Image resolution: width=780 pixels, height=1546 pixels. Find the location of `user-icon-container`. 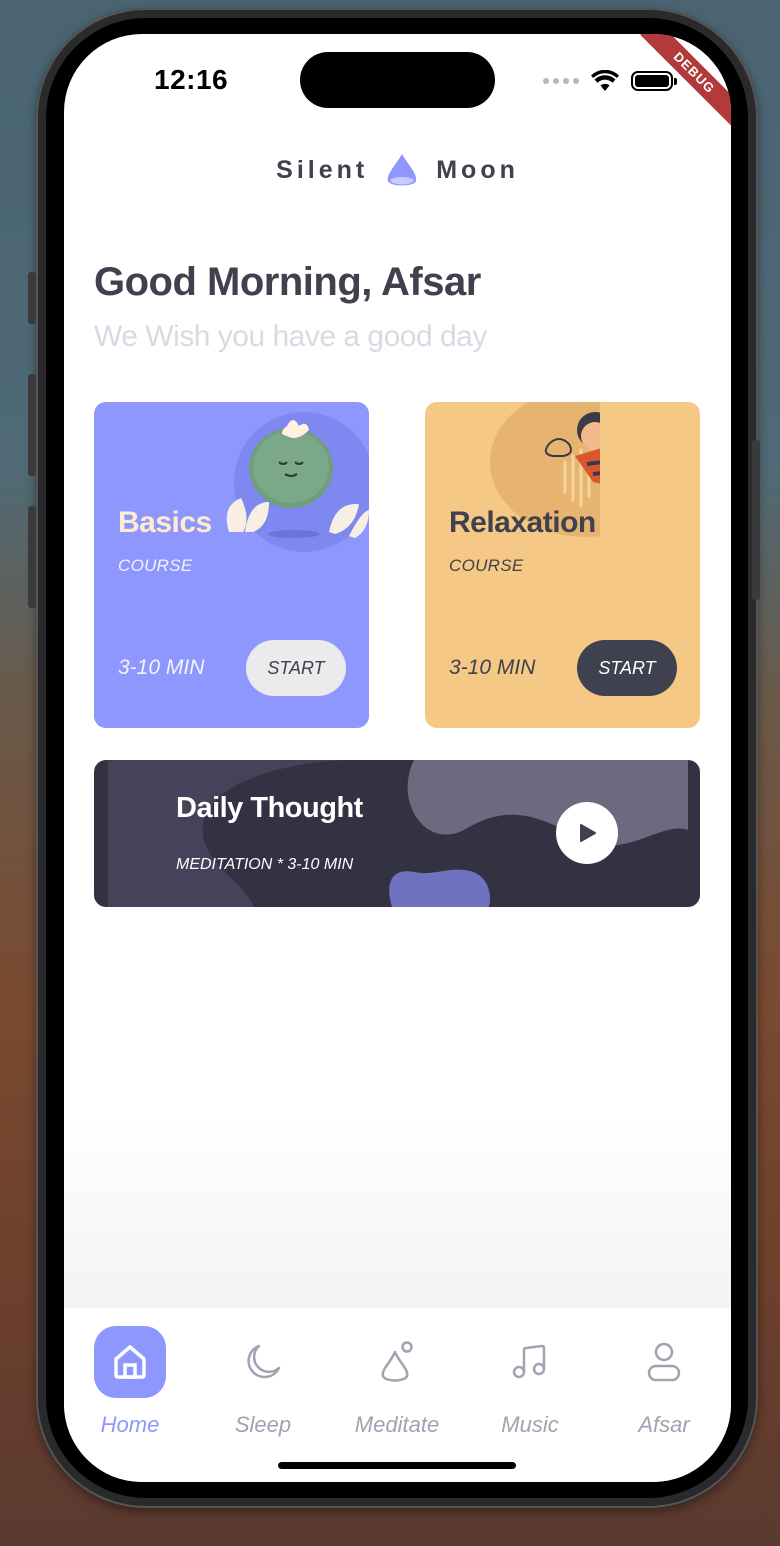

user-icon-container is located at coordinates (664, 1362).